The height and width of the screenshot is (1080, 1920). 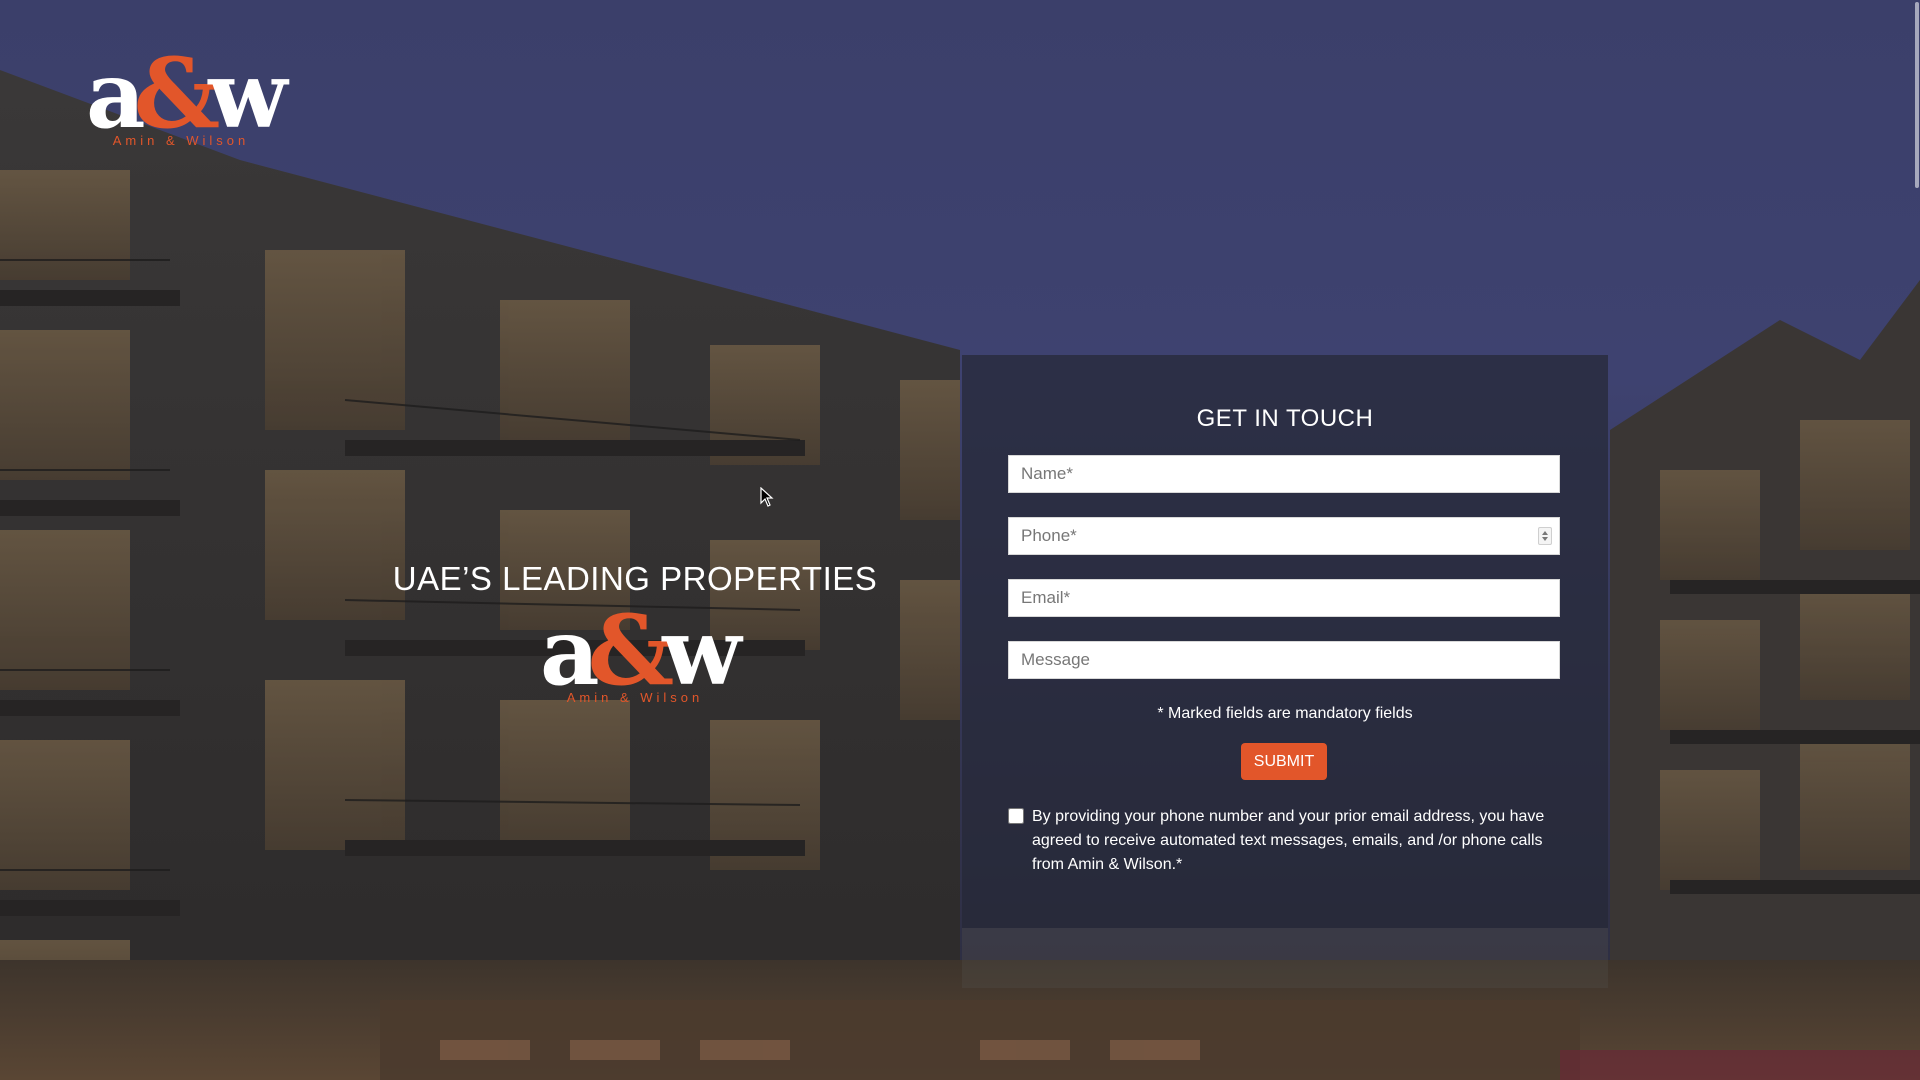 What do you see at coordinates (1016, 816) in the screenshot?
I see `consent-checkbox` at bounding box center [1016, 816].